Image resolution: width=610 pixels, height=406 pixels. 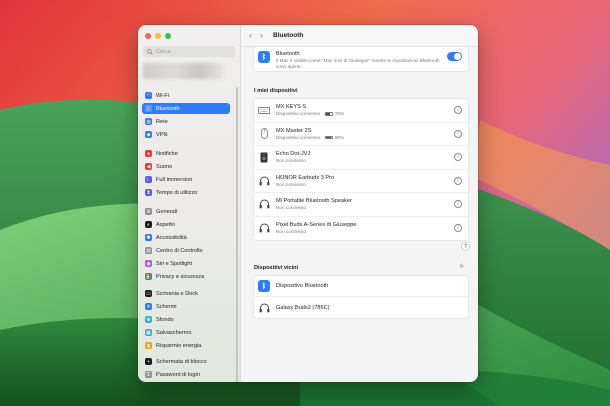 What do you see at coordinates (264, 110) in the screenshot?
I see `keyboard-icon` at bounding box center [264, 110].